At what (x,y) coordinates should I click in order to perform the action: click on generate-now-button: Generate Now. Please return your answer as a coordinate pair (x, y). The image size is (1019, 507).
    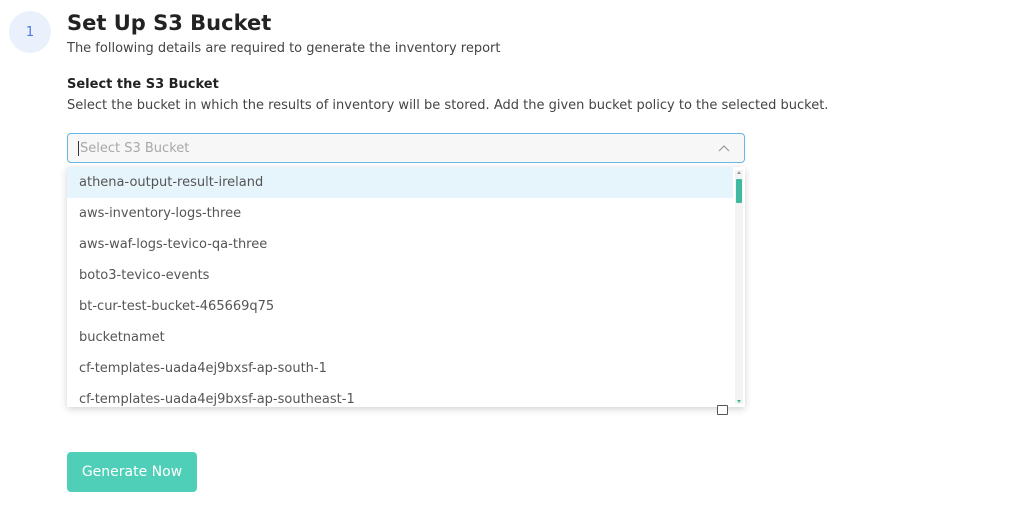
    Looking at the image, I should click on (132, 472).